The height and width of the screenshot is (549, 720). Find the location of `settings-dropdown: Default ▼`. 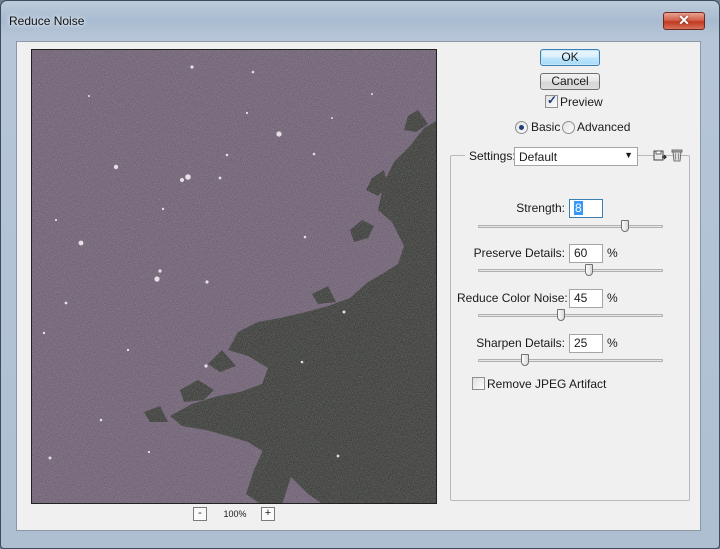

settings-dropdown: Default ▼ is located at coordinates (576, 156).